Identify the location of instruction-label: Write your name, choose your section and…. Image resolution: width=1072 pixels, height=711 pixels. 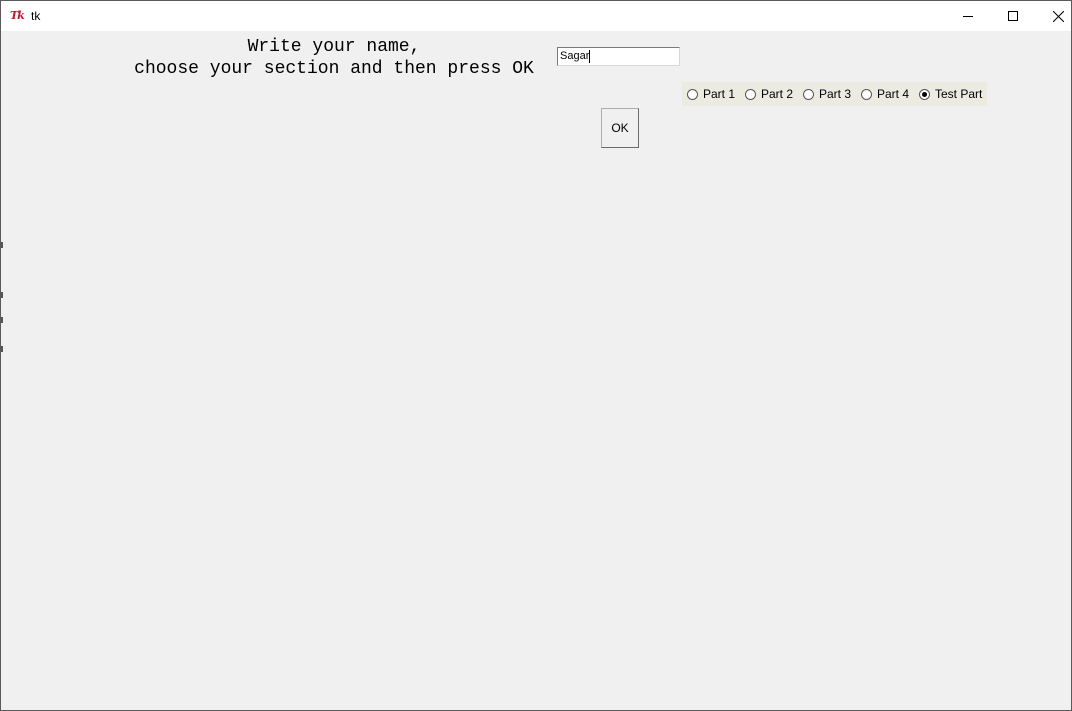
(334, 58).